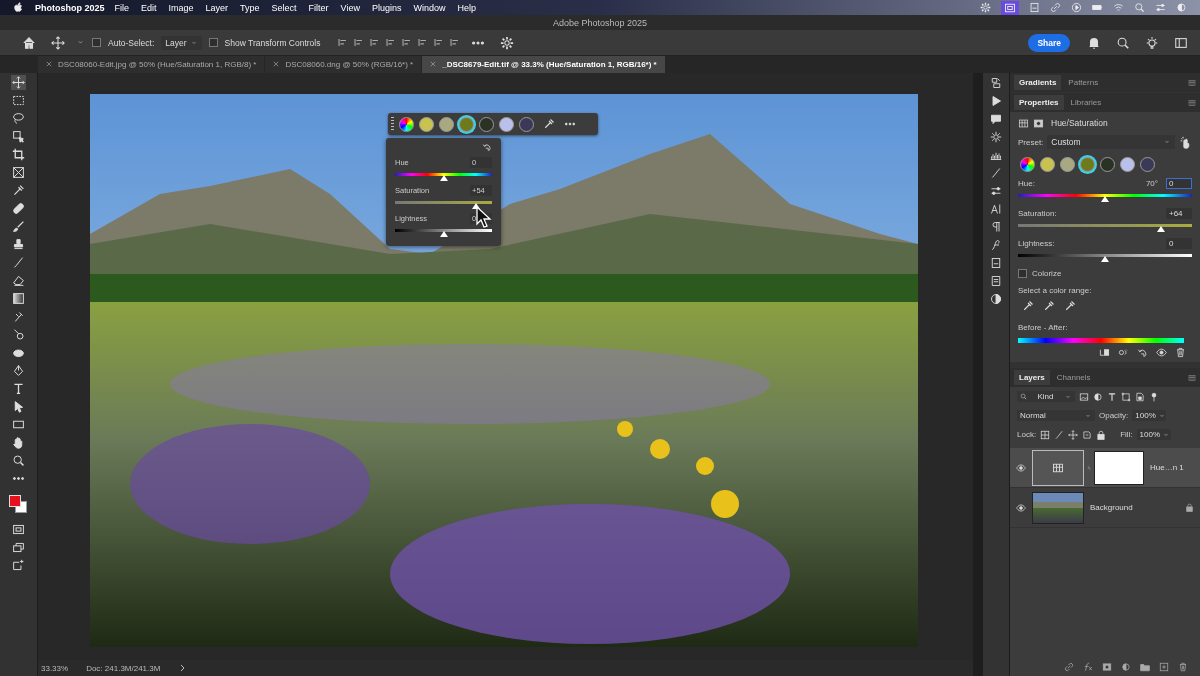 This screenshot has height=676, width=1200. I want to click on frame-icon, so click(18, 172).